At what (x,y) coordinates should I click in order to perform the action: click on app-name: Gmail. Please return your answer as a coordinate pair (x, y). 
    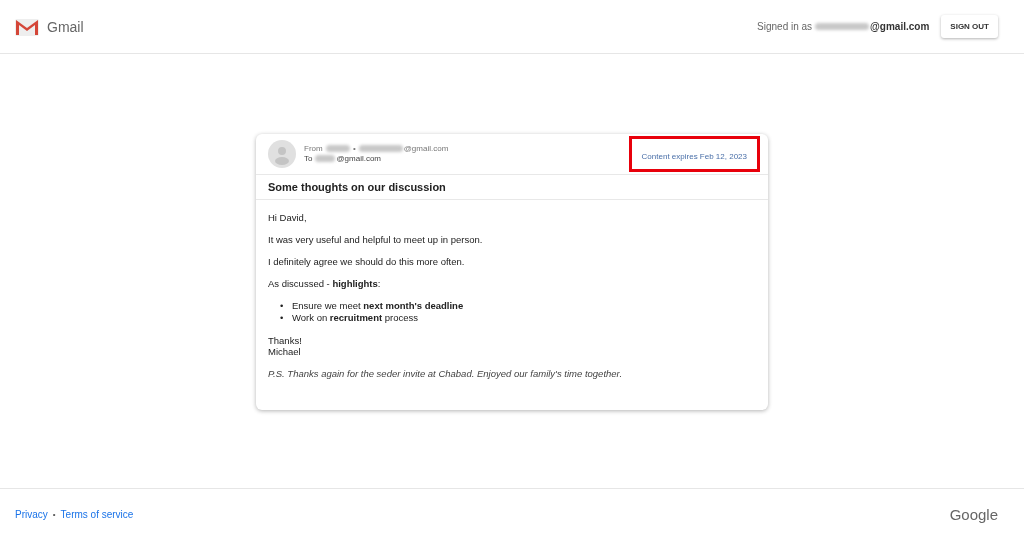
    Looking at the image, I should click on (65, 26).